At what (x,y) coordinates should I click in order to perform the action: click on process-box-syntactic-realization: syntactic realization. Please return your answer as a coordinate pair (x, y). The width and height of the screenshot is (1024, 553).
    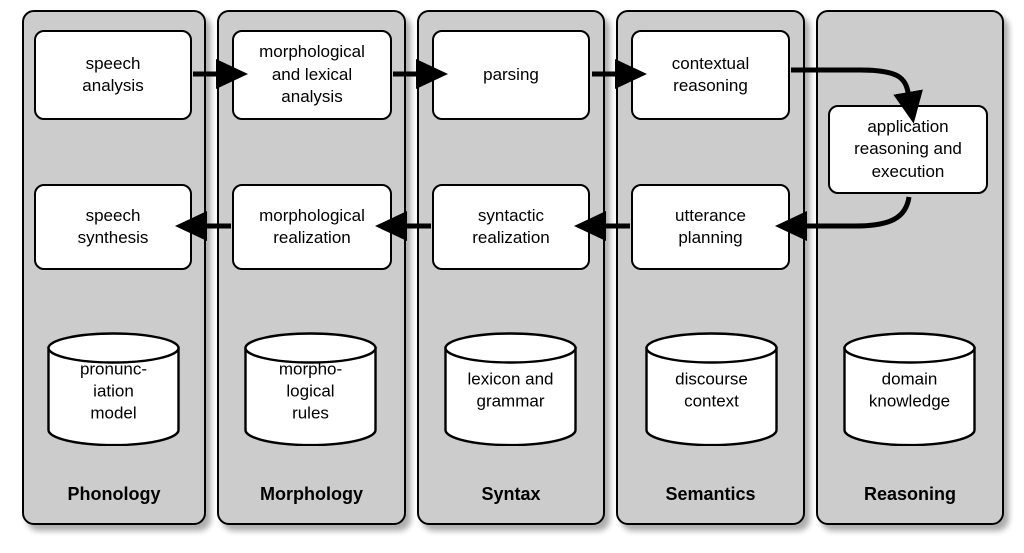
    Looking at the image, I should click on (511, 227).